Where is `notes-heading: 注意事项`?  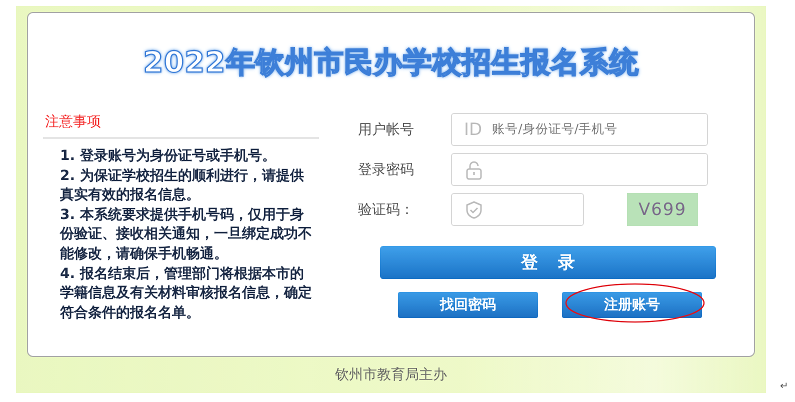
notes-heading: 注意事项 is located at coordinates (181, 126).